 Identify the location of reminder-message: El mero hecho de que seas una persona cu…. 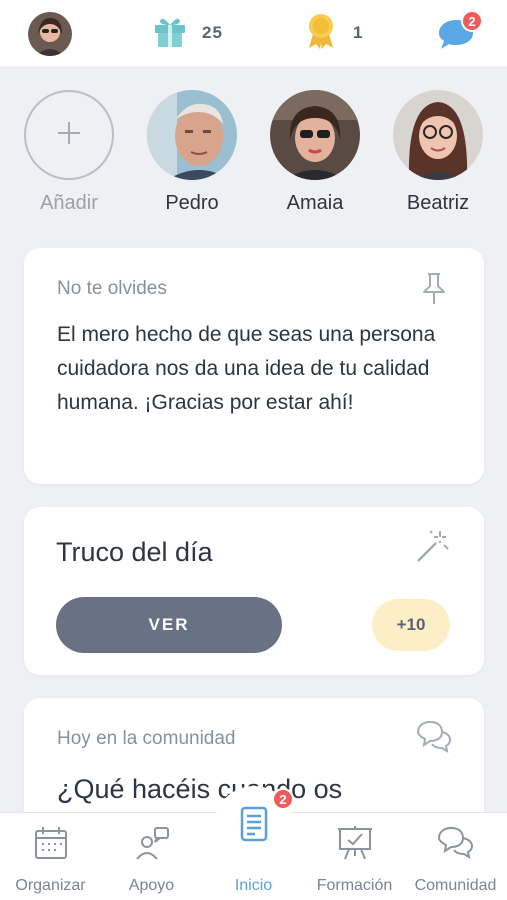
(246, 368).